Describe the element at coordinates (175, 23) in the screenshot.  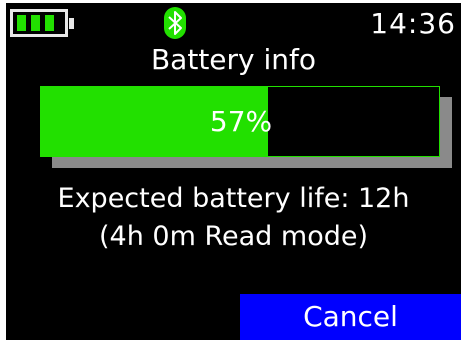
I see `bluetooth-icon` at that location.